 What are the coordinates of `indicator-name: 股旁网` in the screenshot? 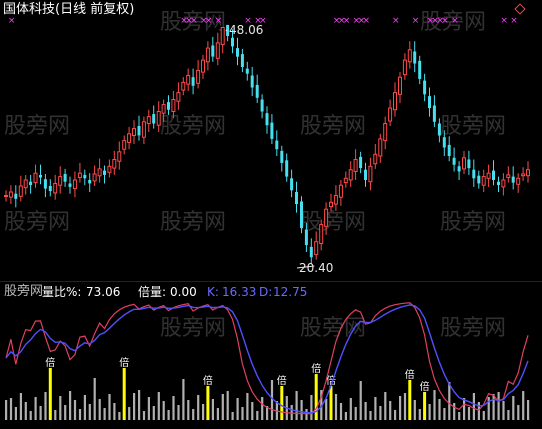 It's located at (24, 291).